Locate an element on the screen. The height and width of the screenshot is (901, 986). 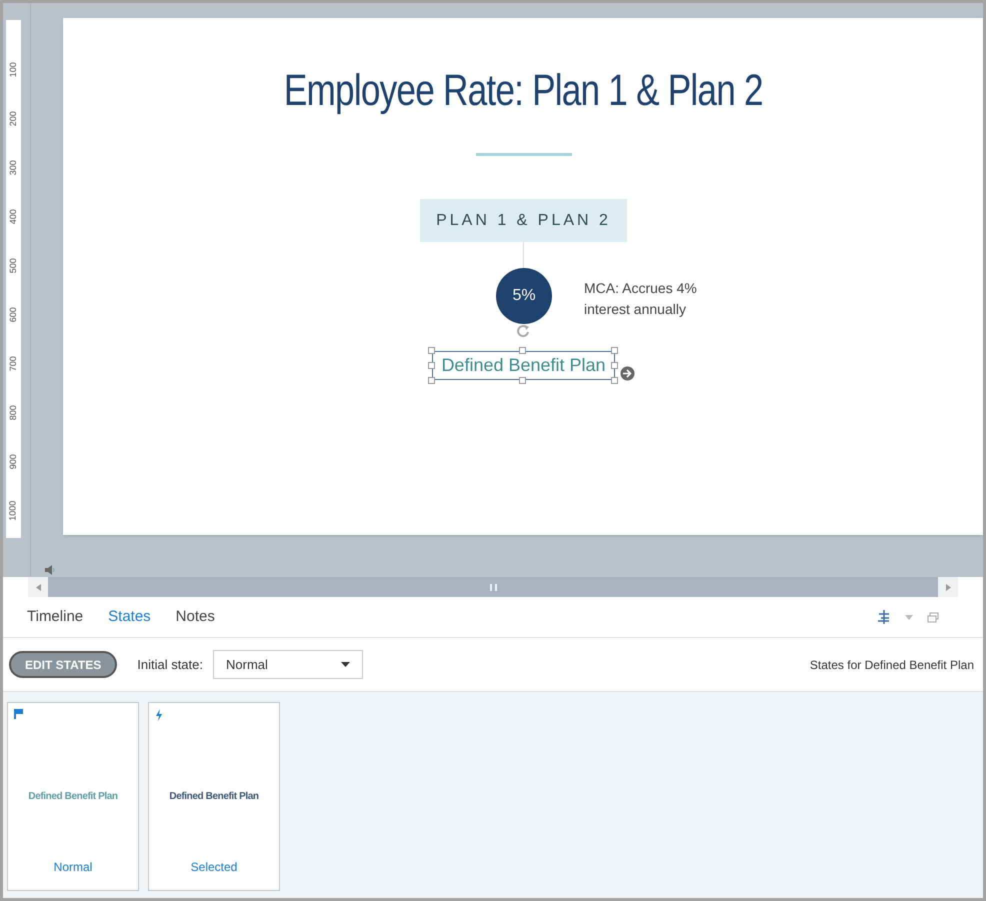
ruler-number: 300 is located at coordinates (12, 168).